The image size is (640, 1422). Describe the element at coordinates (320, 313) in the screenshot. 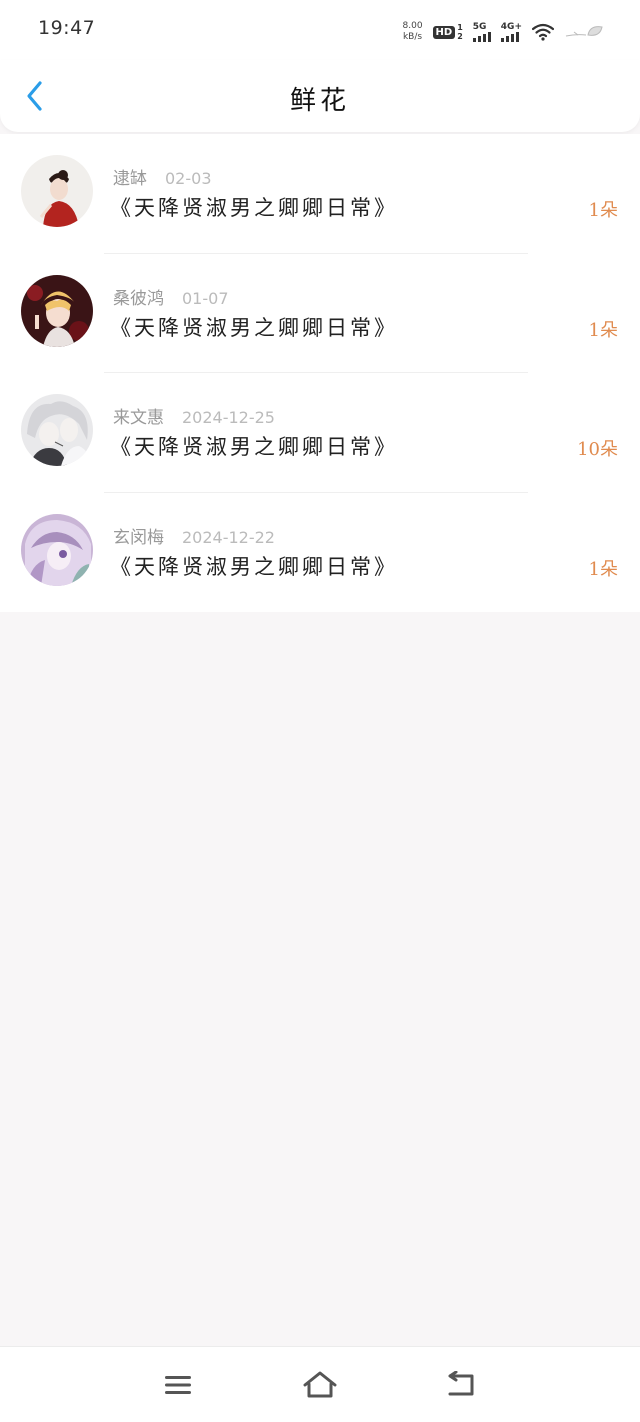

I see `list-item: 桑彼鸿 01-07 《天降贤淑男之卿卿日常》 1朵` at that location.